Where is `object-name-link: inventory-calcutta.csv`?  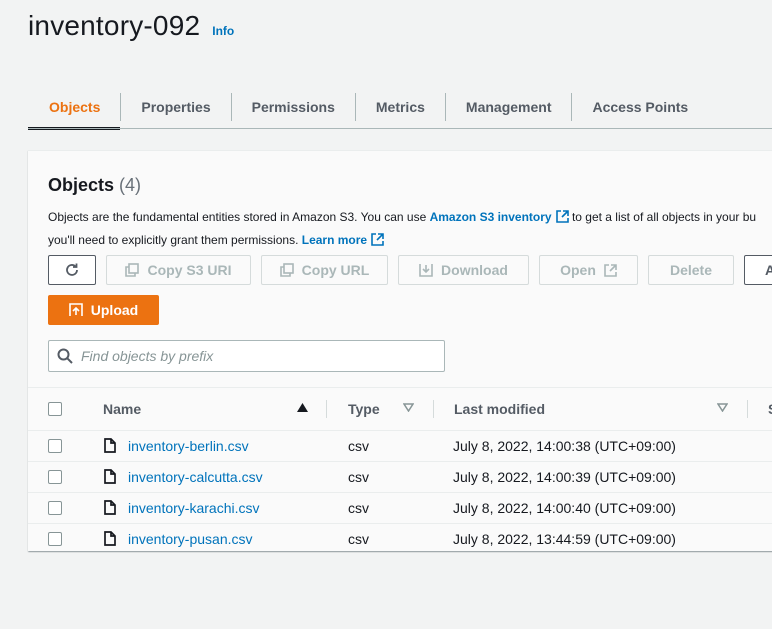
object-name-link: inventory-calcutta.csv is located at coordinates (195, 477).